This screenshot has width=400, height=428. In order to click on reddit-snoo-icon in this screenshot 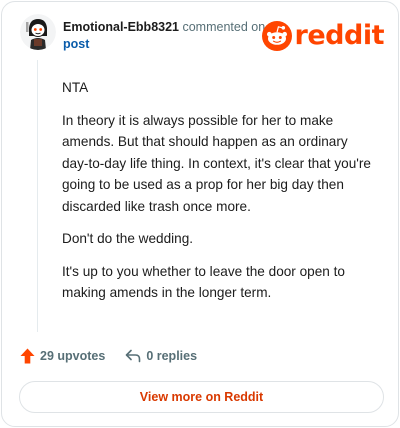, I will do `click(276, 36)`.